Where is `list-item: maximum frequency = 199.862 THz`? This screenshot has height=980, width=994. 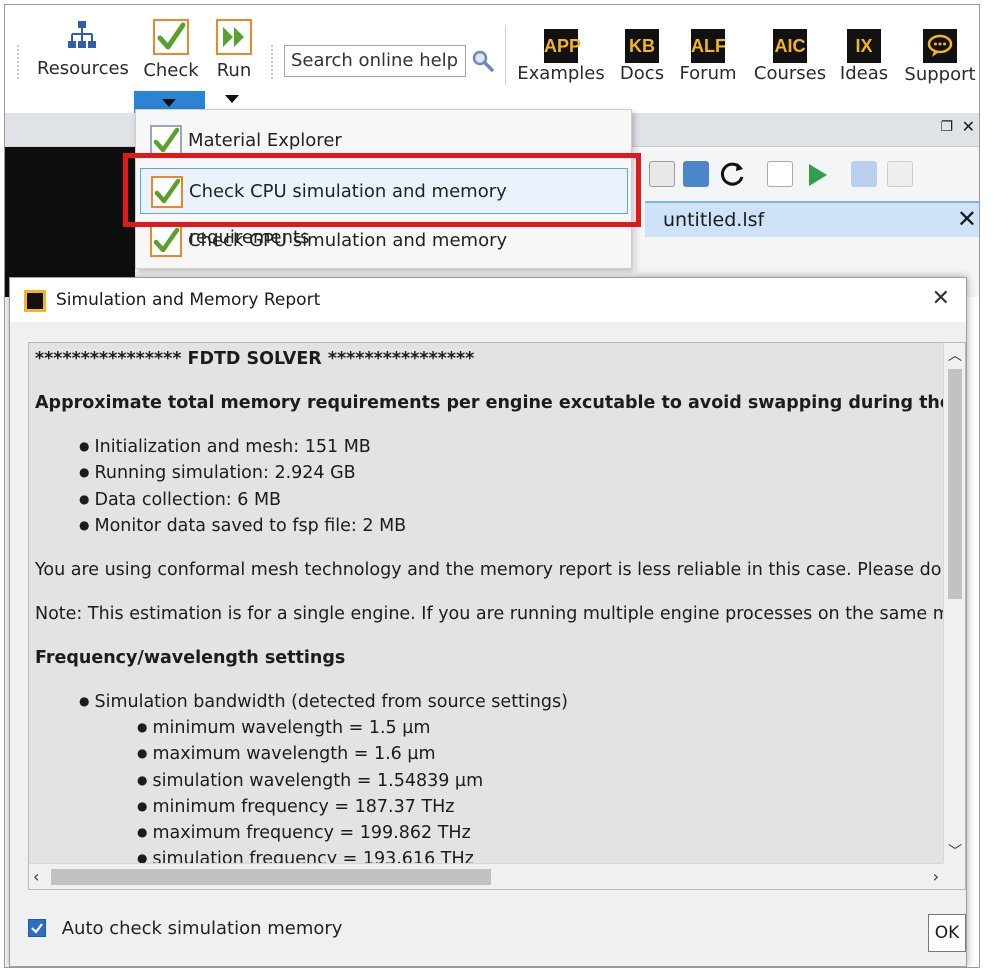
list-item: maximum frequency = 199.862 THz is located at coordinates (303, 833).